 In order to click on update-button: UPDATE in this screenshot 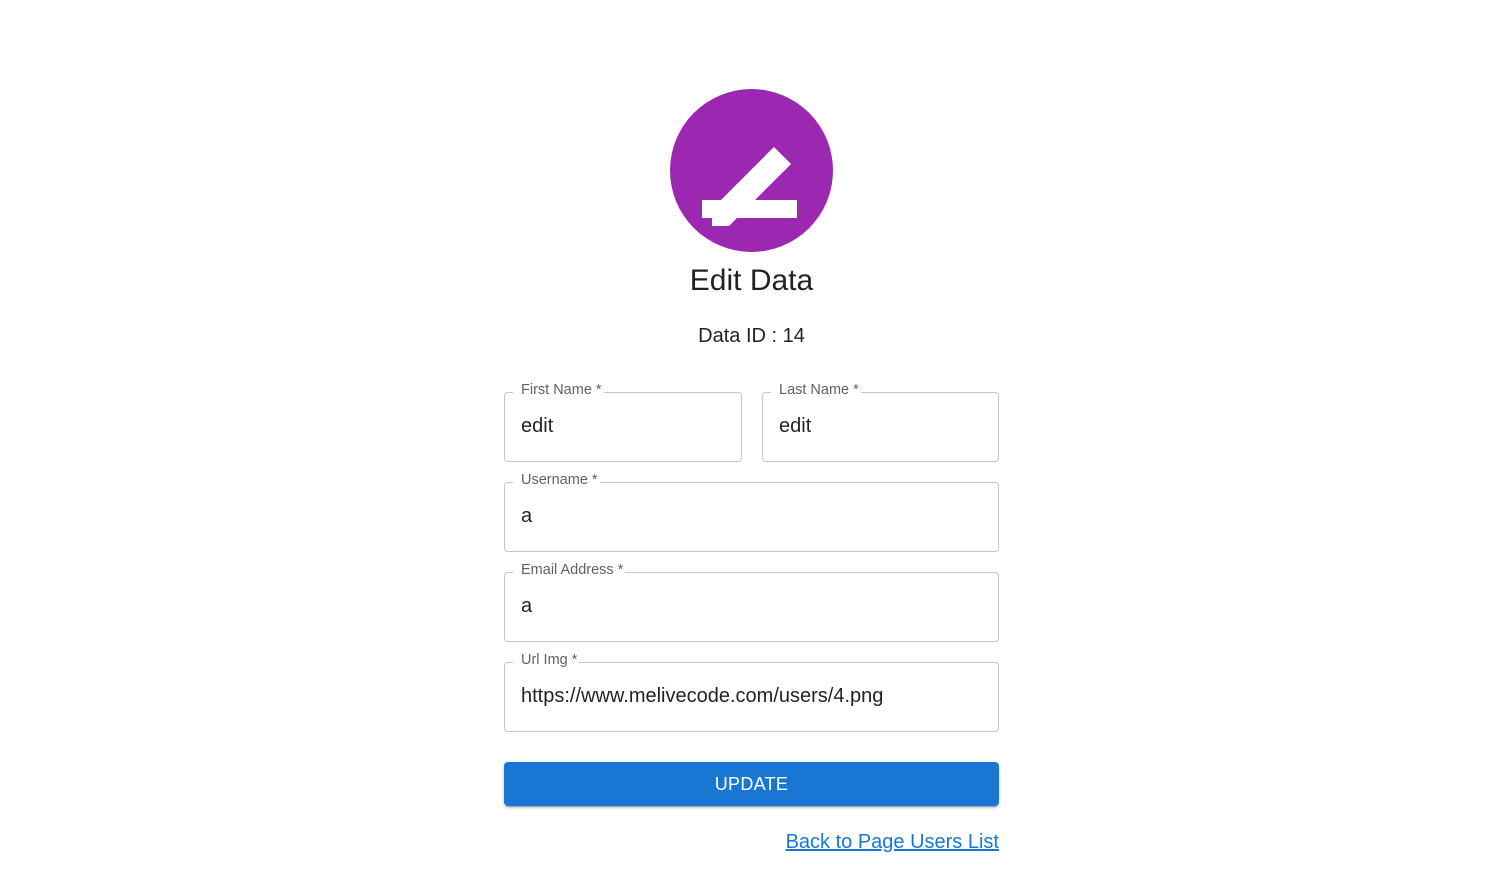, I will do `click(751, 784)`.